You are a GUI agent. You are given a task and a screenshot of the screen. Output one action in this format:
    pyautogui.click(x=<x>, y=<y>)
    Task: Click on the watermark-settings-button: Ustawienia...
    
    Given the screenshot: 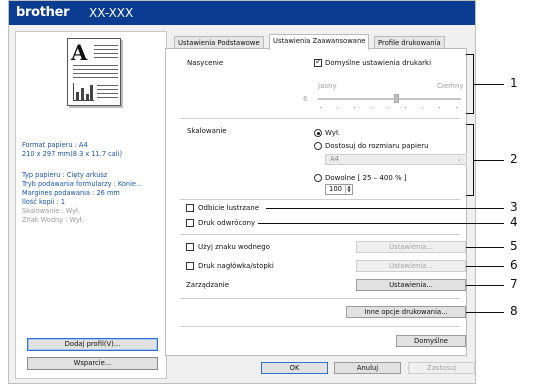 What is the action you would take?
    pyautogui.click(x=411, y=247)
    